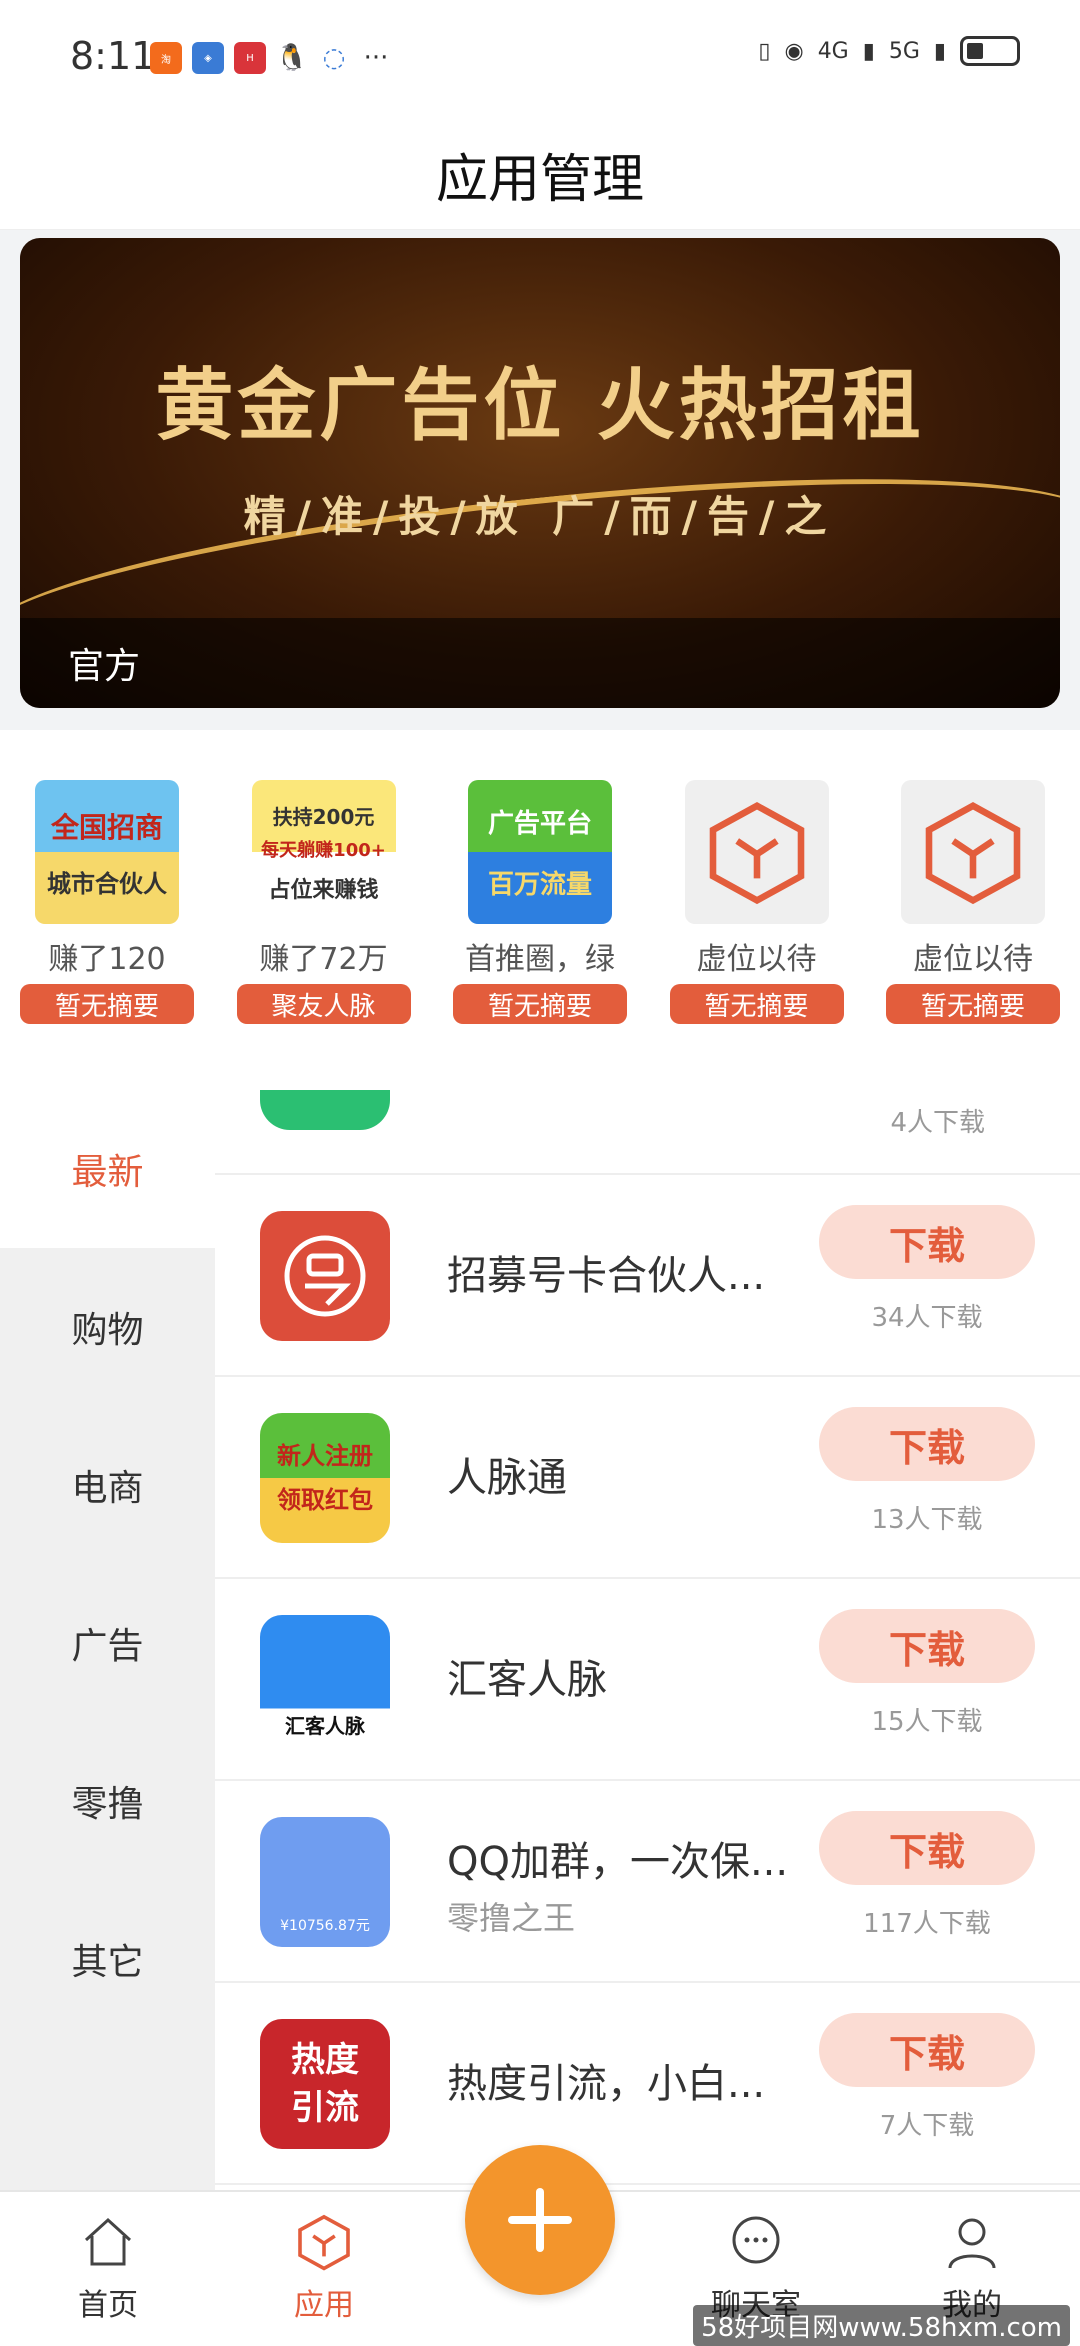 The height and width of the screenshot is (2346, 1080). What do you see at coordinates (507, 1478) in the screenshot?
I see `app-name: 人脉通` at bounding box center [507, 1478].